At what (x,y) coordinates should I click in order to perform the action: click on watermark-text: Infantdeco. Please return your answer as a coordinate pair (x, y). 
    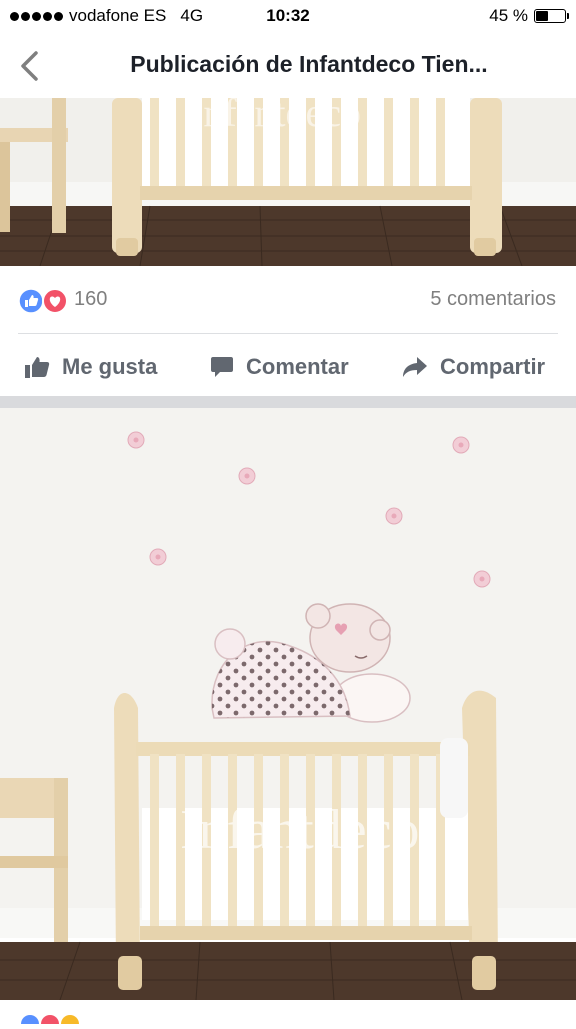
    Looking at the image, I should click on (299, 830).